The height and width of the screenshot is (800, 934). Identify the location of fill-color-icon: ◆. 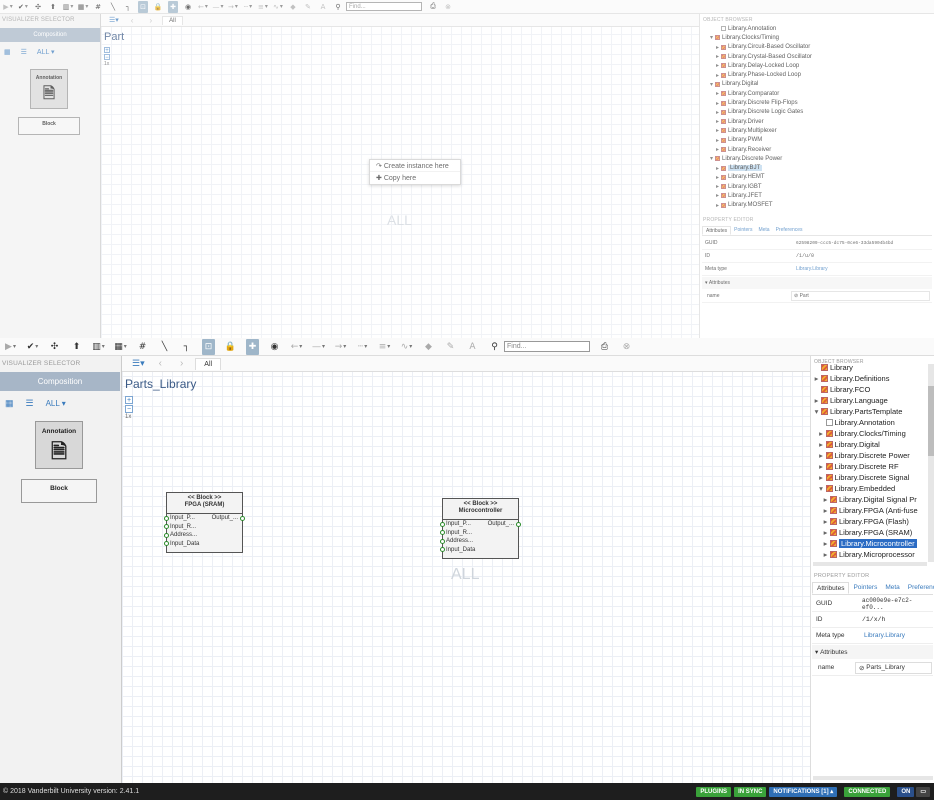
(428, 347).